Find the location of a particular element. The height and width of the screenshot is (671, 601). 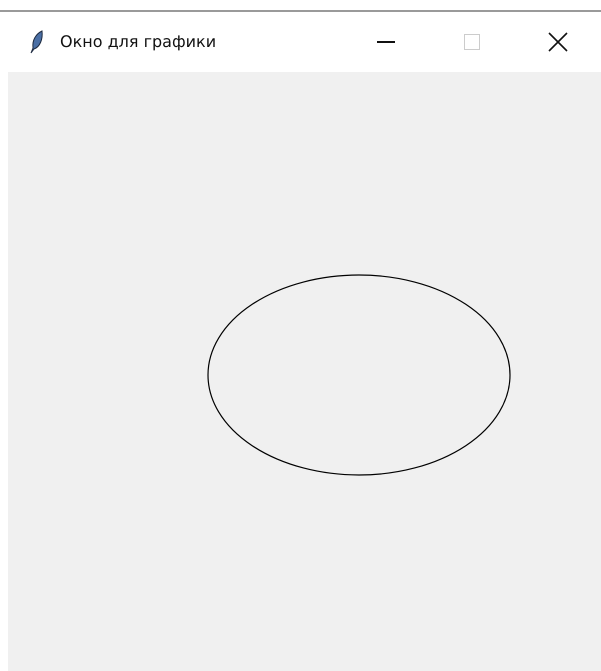

window-title: Окно для графики is located at coordinates (138, 42).